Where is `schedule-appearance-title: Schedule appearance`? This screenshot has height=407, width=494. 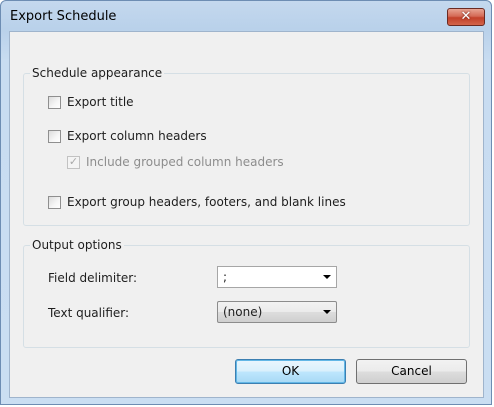 schedule-appearance-title: Schedule appearance is located at coordinates (97, 73).